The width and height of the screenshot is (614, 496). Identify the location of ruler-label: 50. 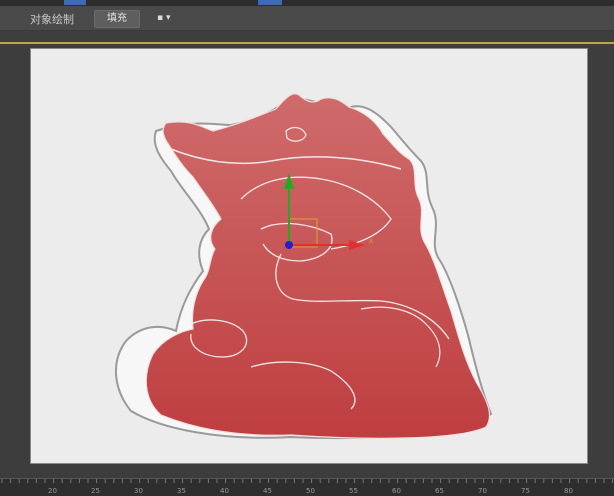
(310, 491).